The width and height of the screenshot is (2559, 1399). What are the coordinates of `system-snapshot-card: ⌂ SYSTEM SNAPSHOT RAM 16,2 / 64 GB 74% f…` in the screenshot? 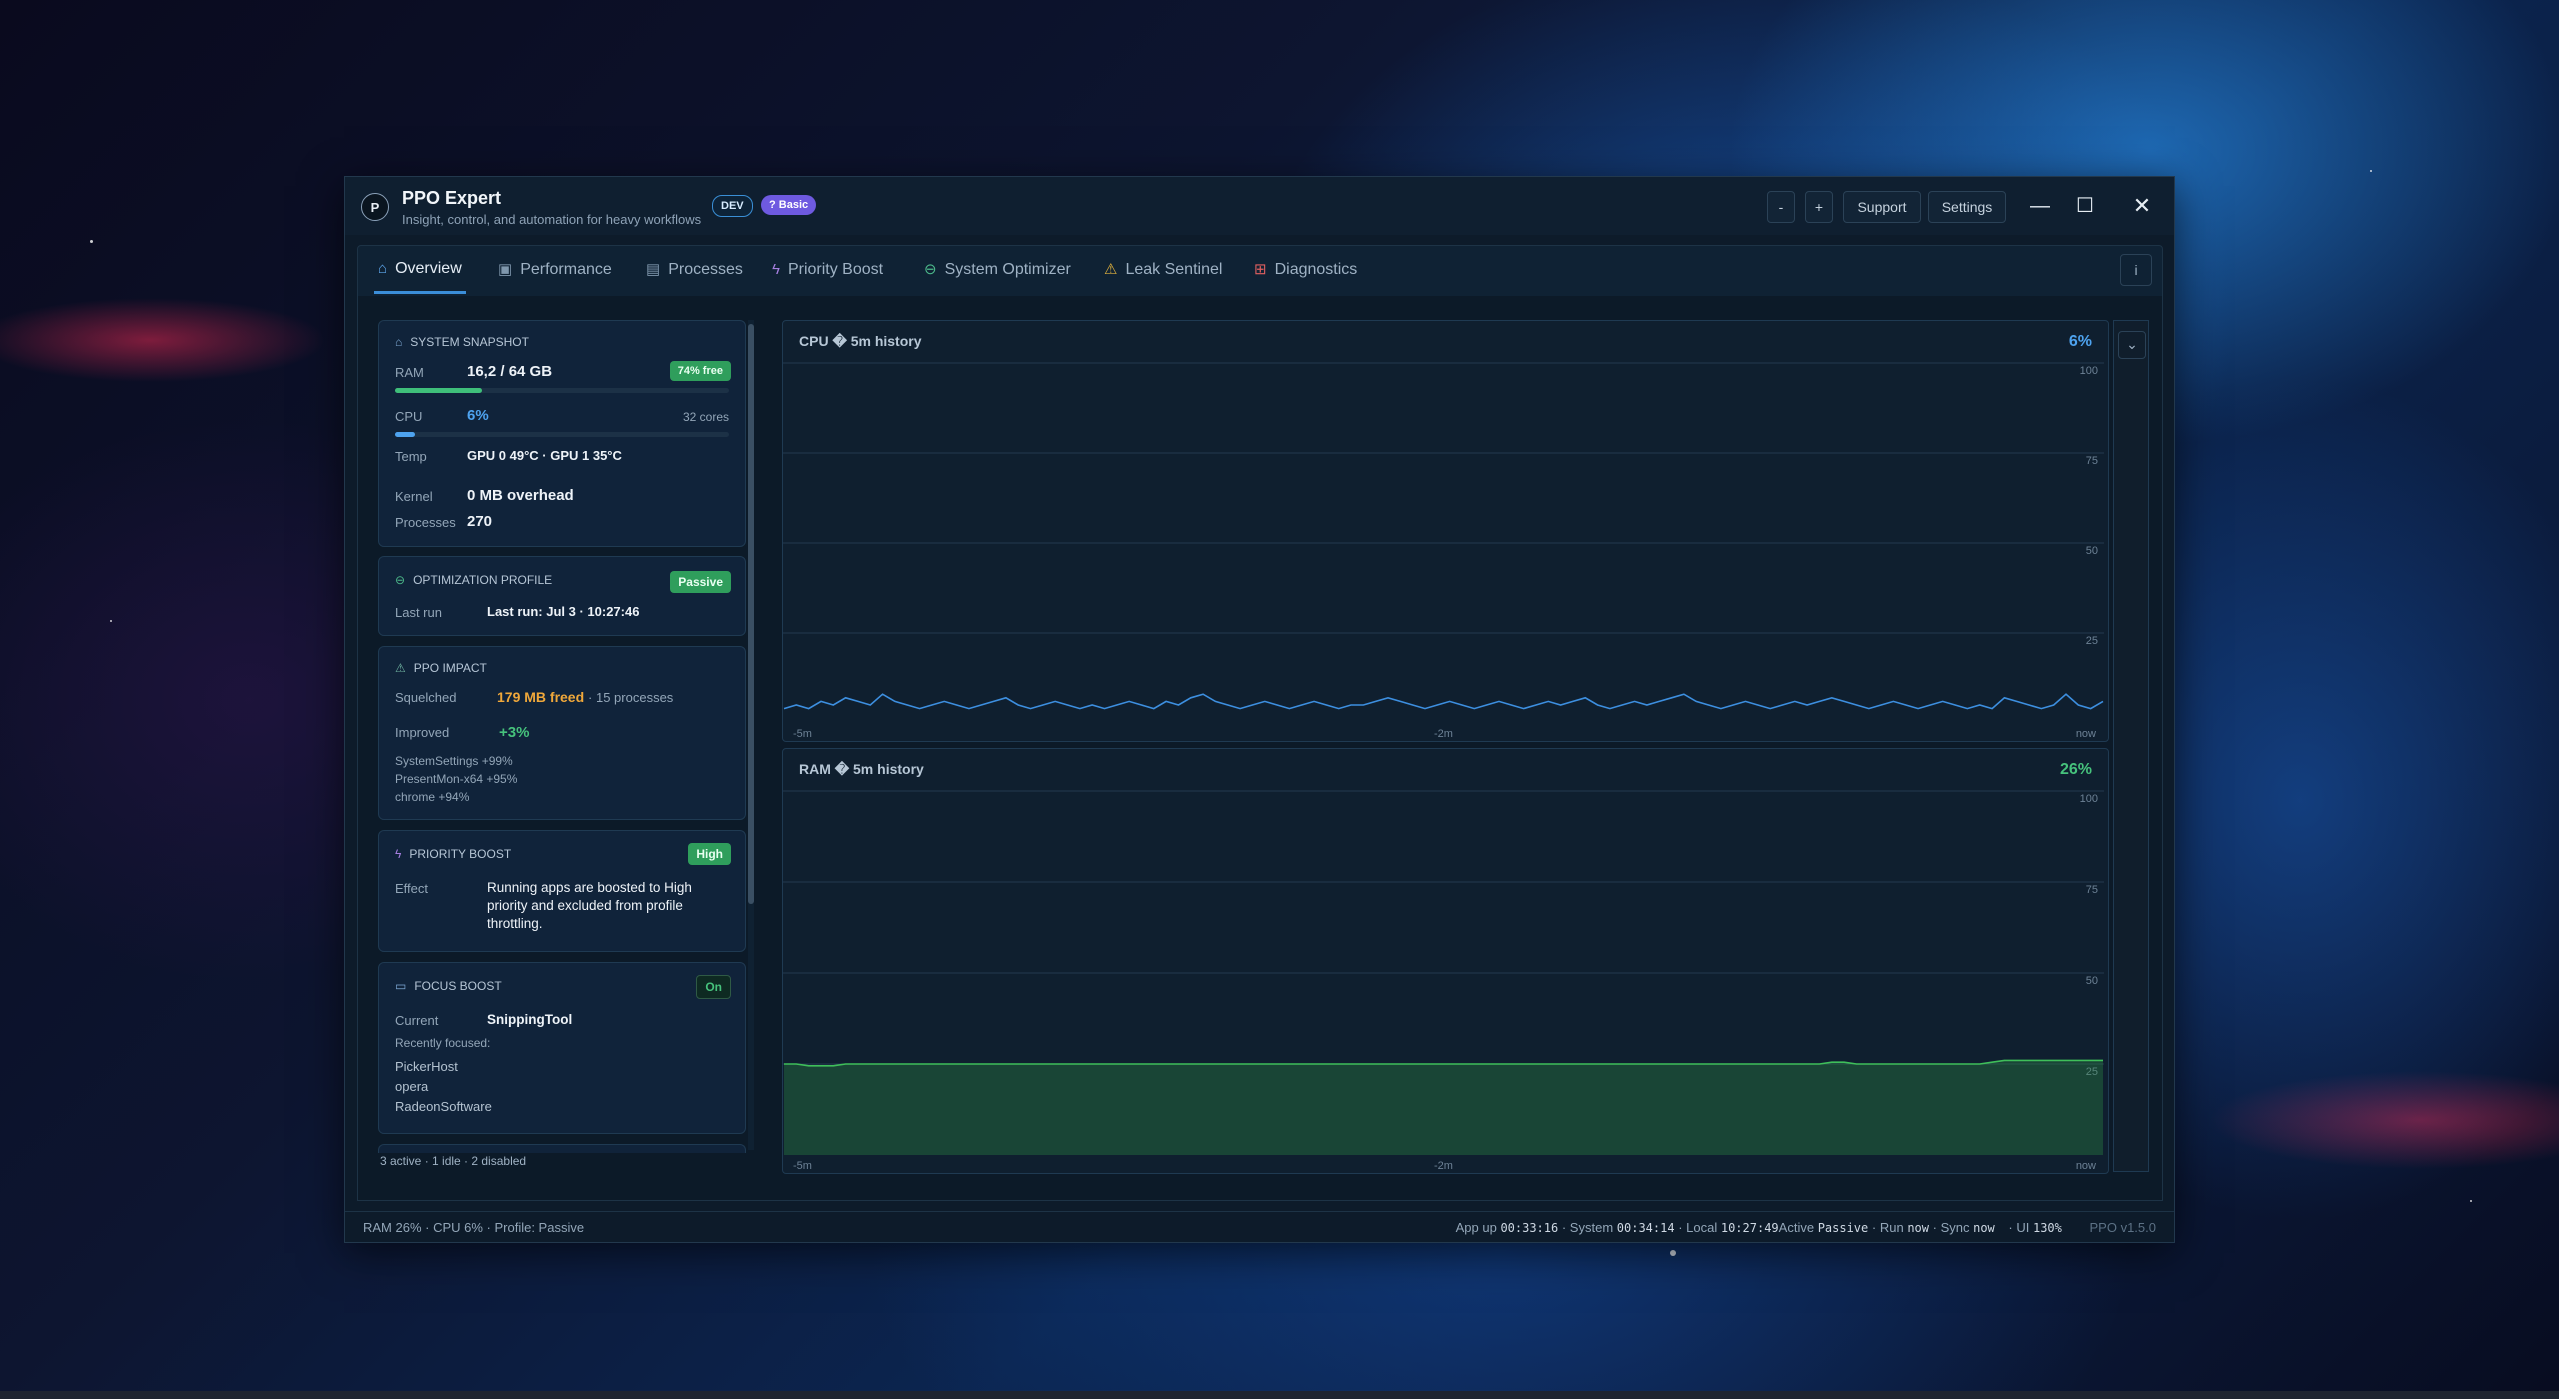 It's located at (562, 433).